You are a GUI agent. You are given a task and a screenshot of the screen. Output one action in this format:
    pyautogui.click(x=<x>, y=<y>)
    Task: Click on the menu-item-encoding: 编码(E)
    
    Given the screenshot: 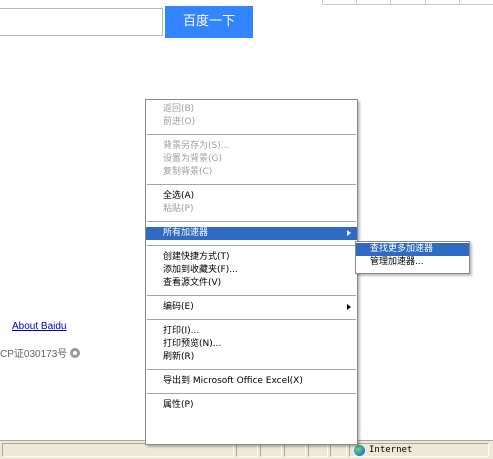 What is the action you would take?
    pyautogui.click(x=251, y=307)
    